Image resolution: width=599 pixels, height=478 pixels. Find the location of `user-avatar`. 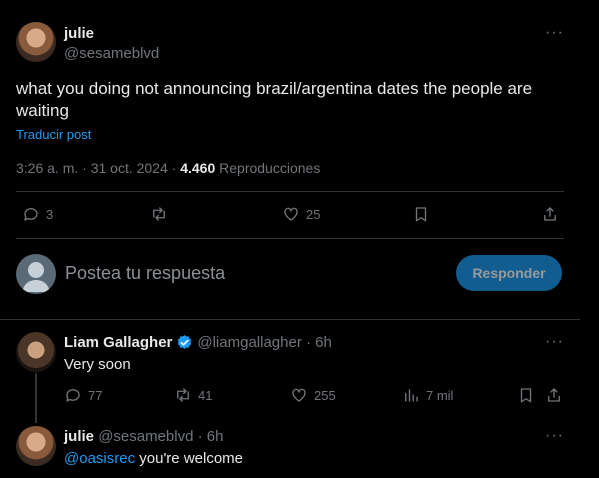

user-avatar is located at coordinates (36, 274).